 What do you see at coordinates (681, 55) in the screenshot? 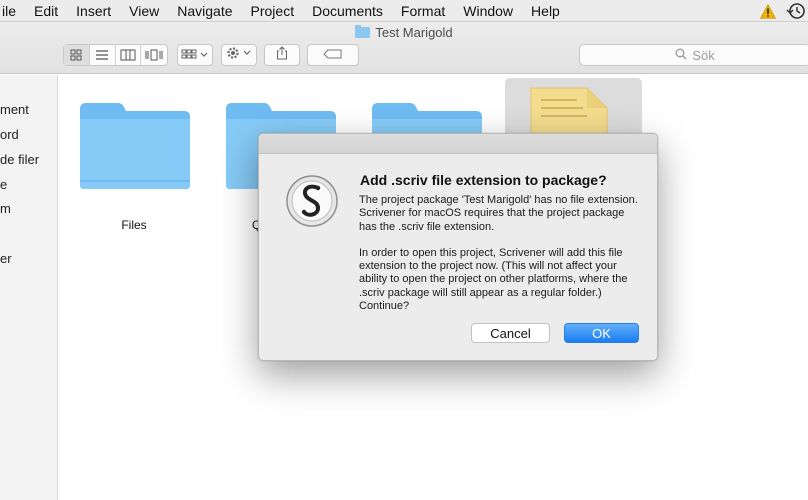
I see `magnifier-icon` at bounding box center [681, 55].